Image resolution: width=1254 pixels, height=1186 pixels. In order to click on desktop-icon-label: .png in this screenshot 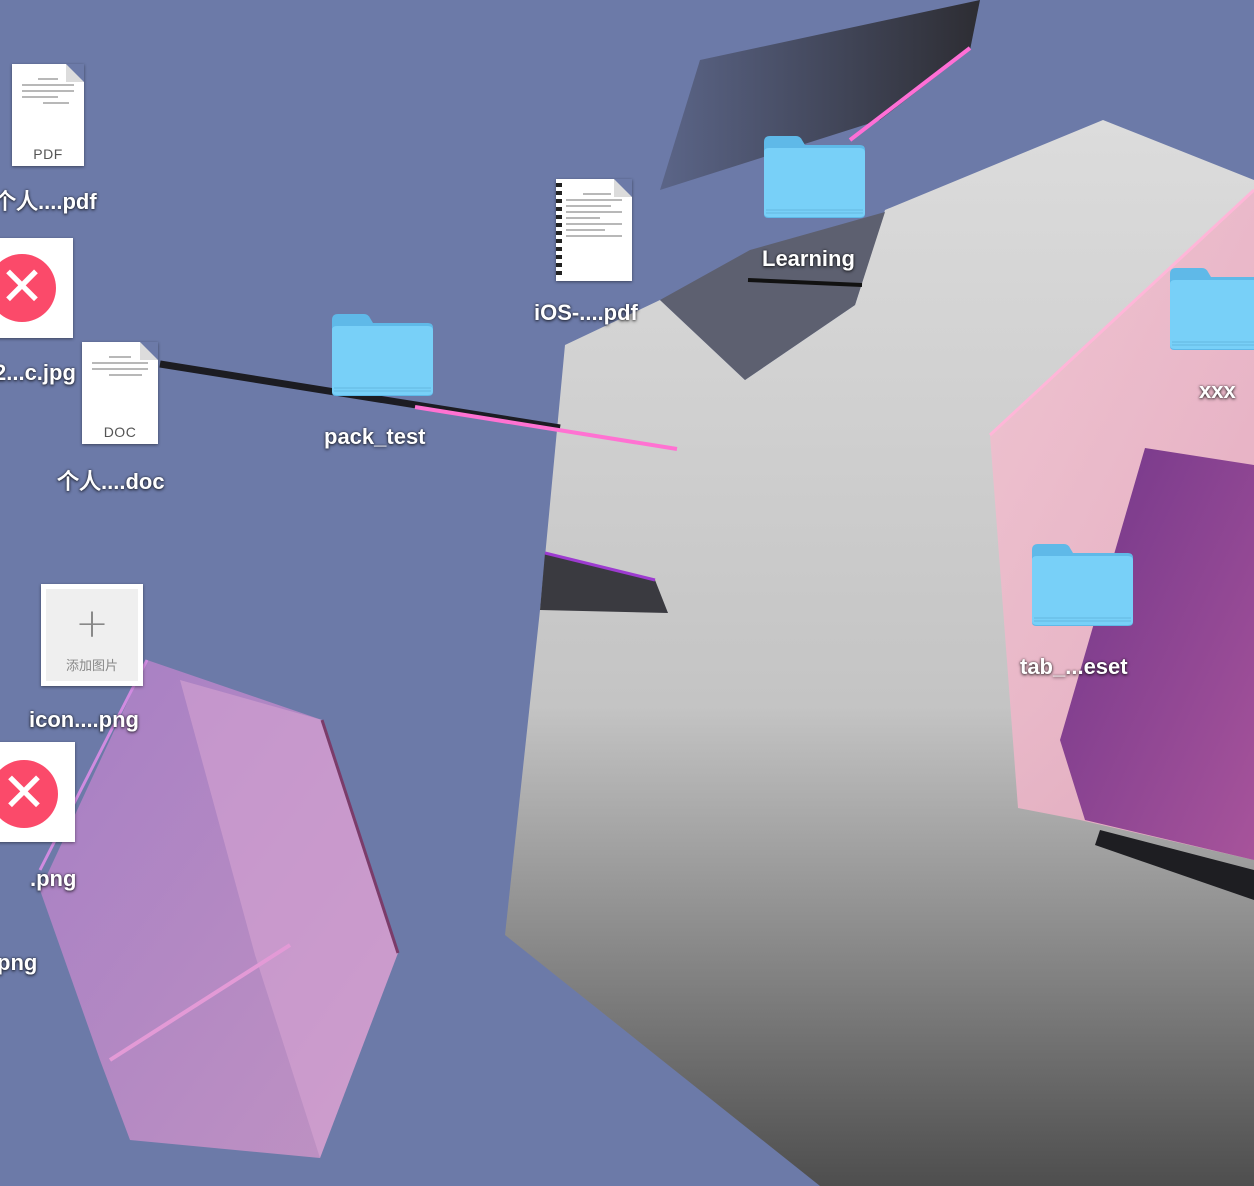, I will do `click(53, 878)`.